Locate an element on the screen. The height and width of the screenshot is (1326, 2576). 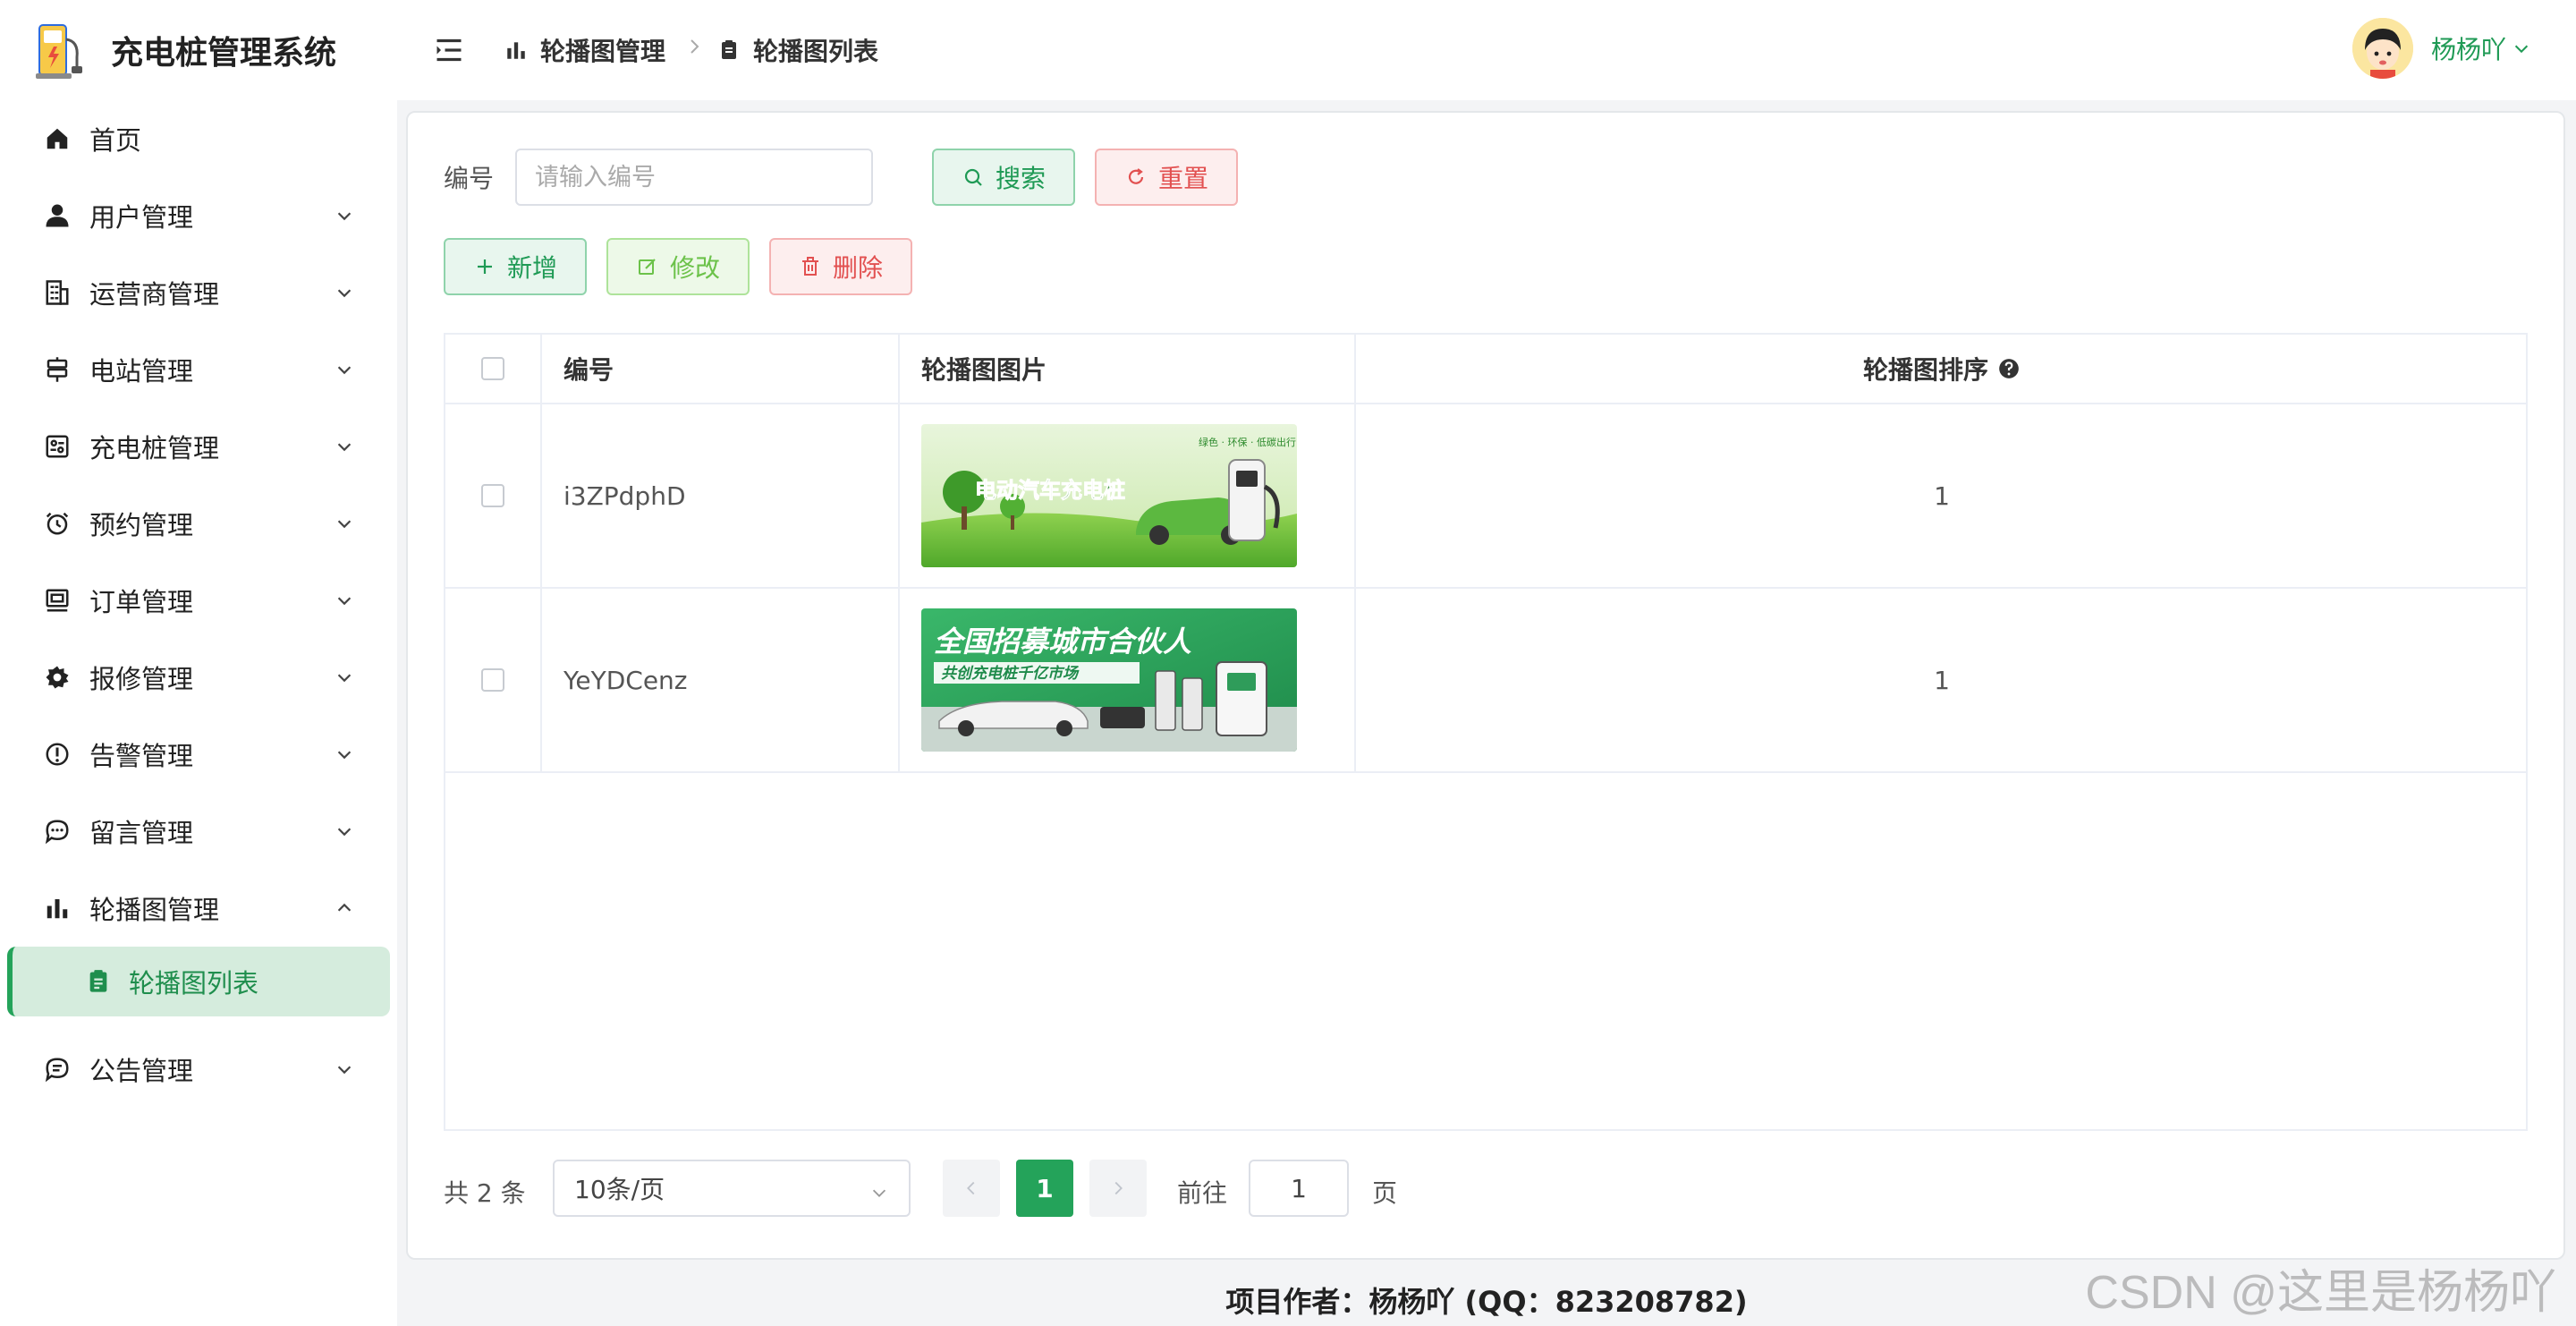
row-image-cell: 全国招募城市合伙人 共创充电桩千亿市场 is located at coordinates (1128, 680).